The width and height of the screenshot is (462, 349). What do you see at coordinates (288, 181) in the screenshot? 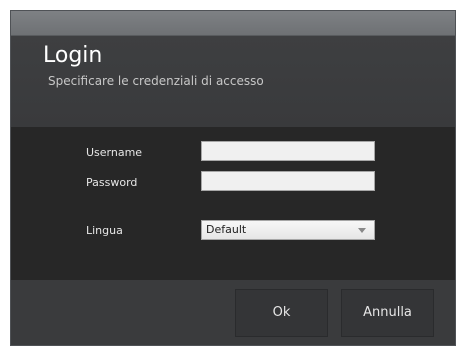
I see `password-field` at bounding box center [288, 181].